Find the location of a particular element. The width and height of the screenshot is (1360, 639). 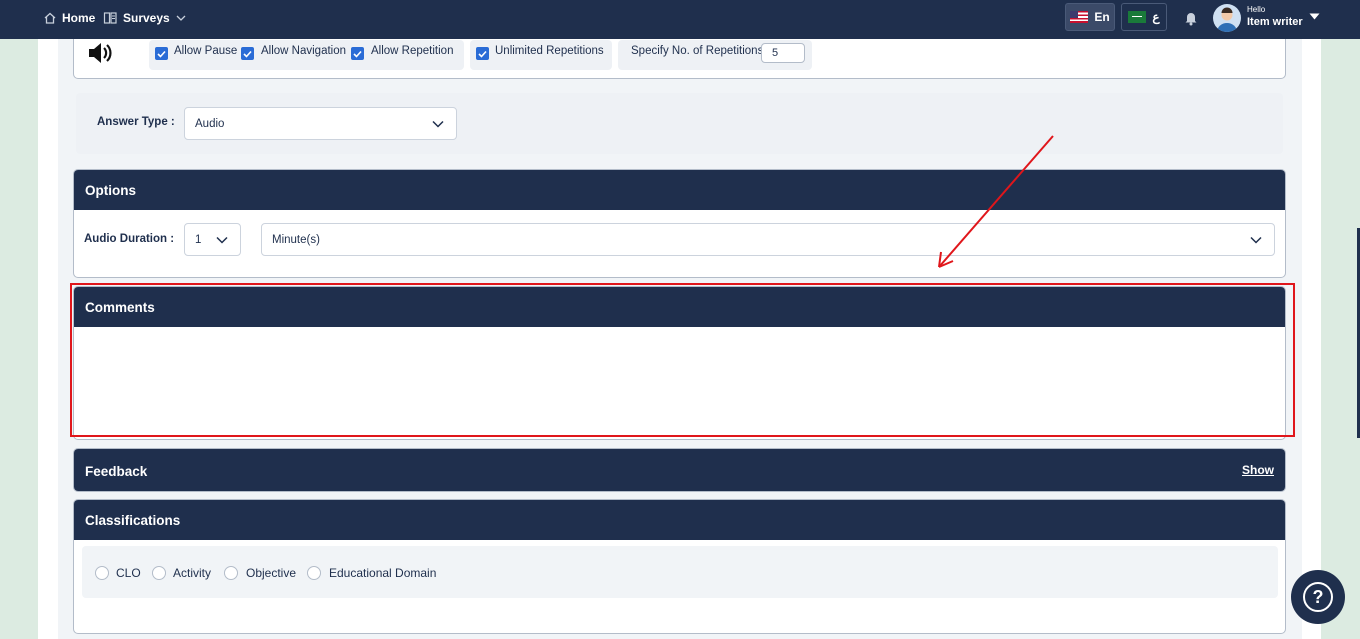

language-ar-button: ع is located at coordinates (1144, 17).